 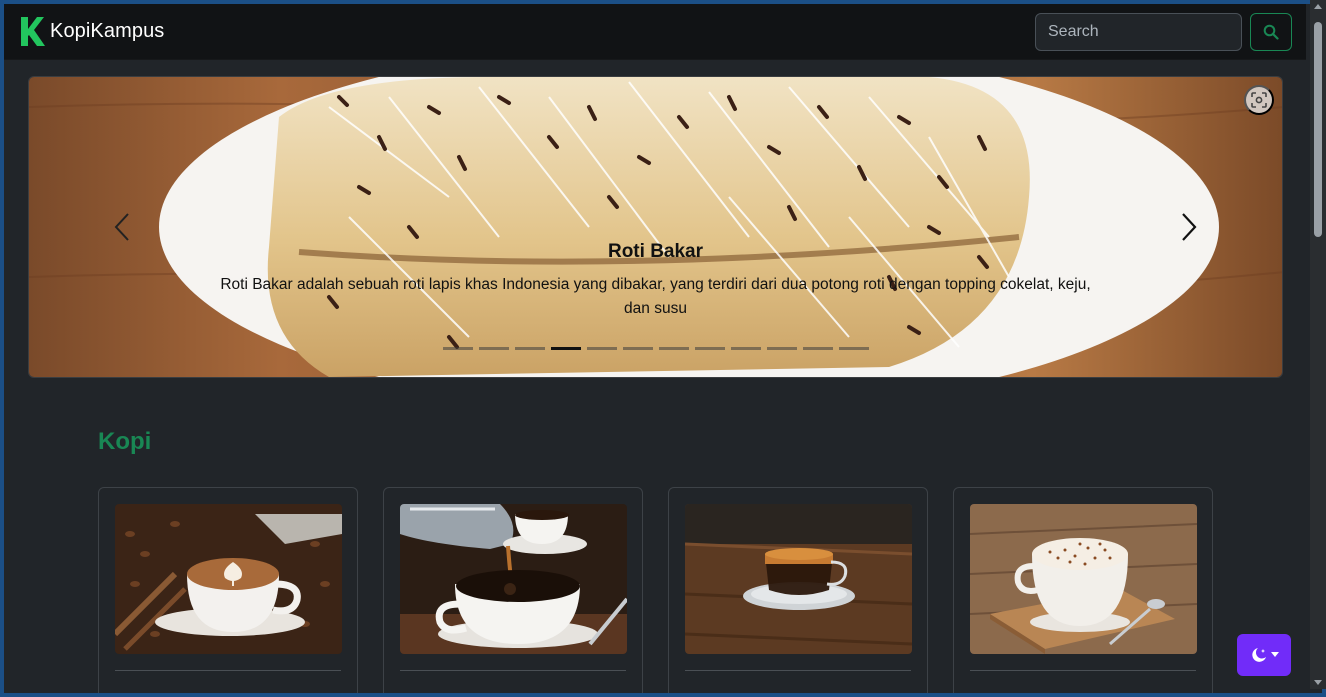 What do you see at coordinates (1138, 31) in the screenshot?
I see `search-input` at bounding box center [1138, 31].